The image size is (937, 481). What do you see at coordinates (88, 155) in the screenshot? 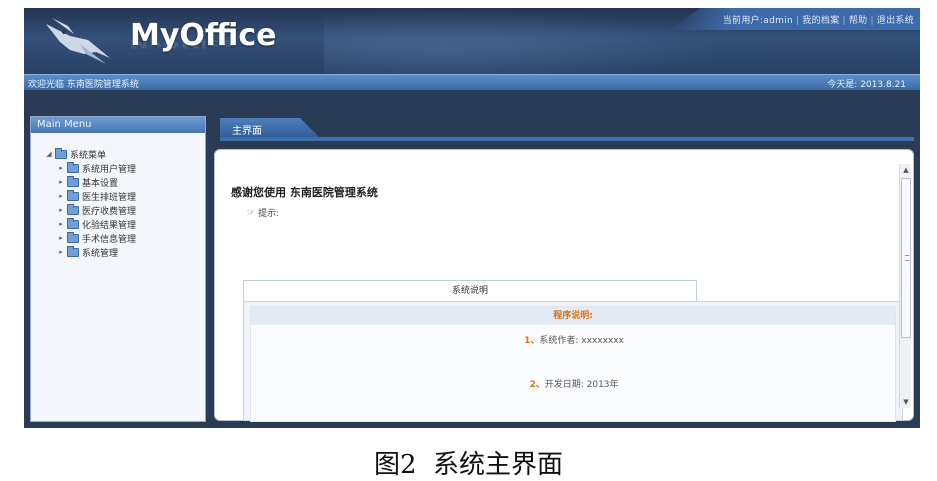
I see `tree-root-label: 系统菜单` at bounding box center [88, 155].